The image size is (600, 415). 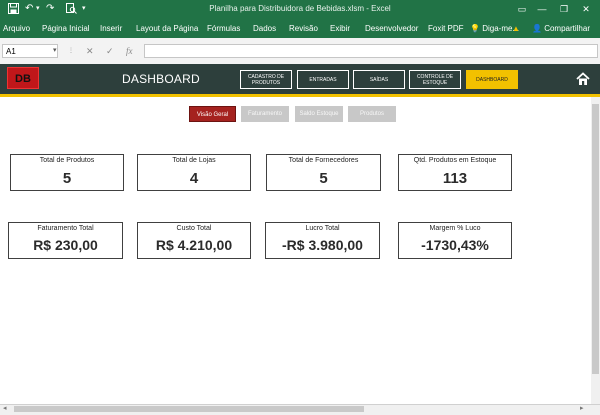 What do you see at coordinates (564, 9) in the screenshot?
I see `maximize-icon: ❐` at bounding box center [564, 9].